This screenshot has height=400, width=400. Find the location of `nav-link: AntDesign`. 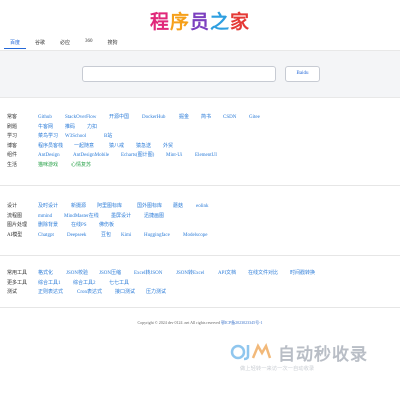

nav-link: AntDesign is located at coordinates (49, 156).